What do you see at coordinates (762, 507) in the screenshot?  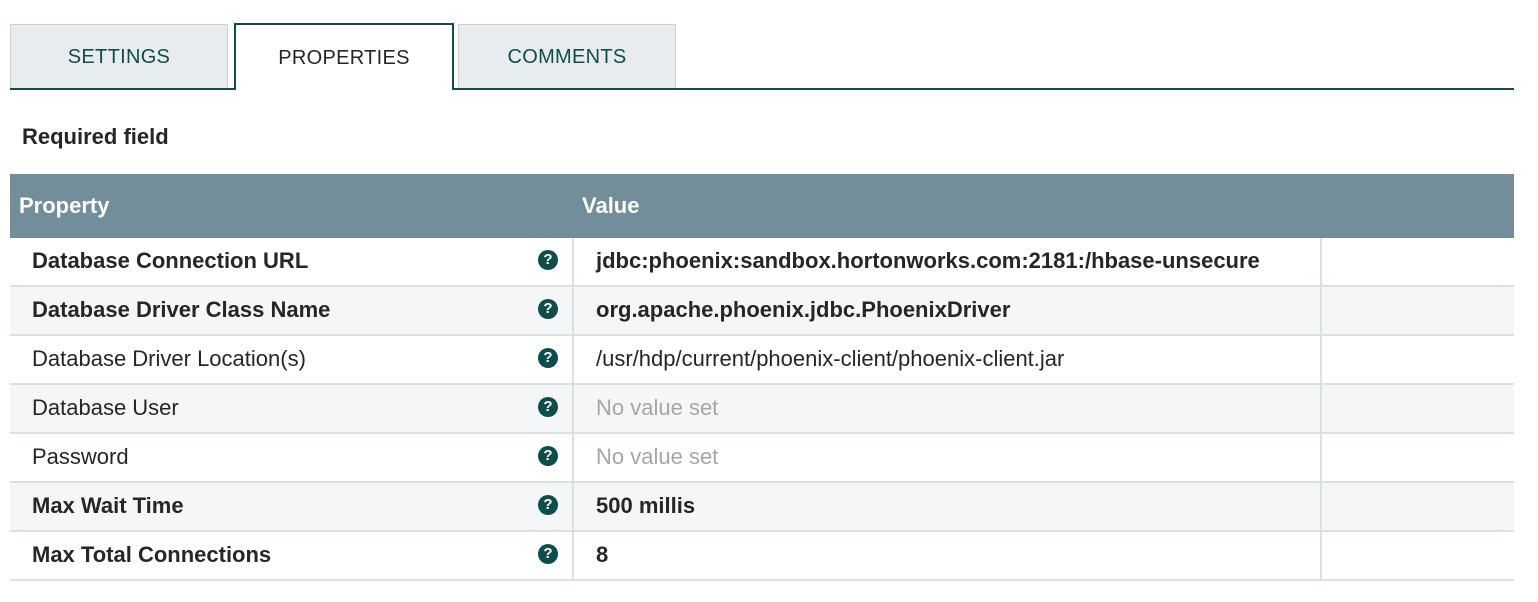 I see `table-row: Max Wait Time? 500 millis` at bounding box center [762, 507].